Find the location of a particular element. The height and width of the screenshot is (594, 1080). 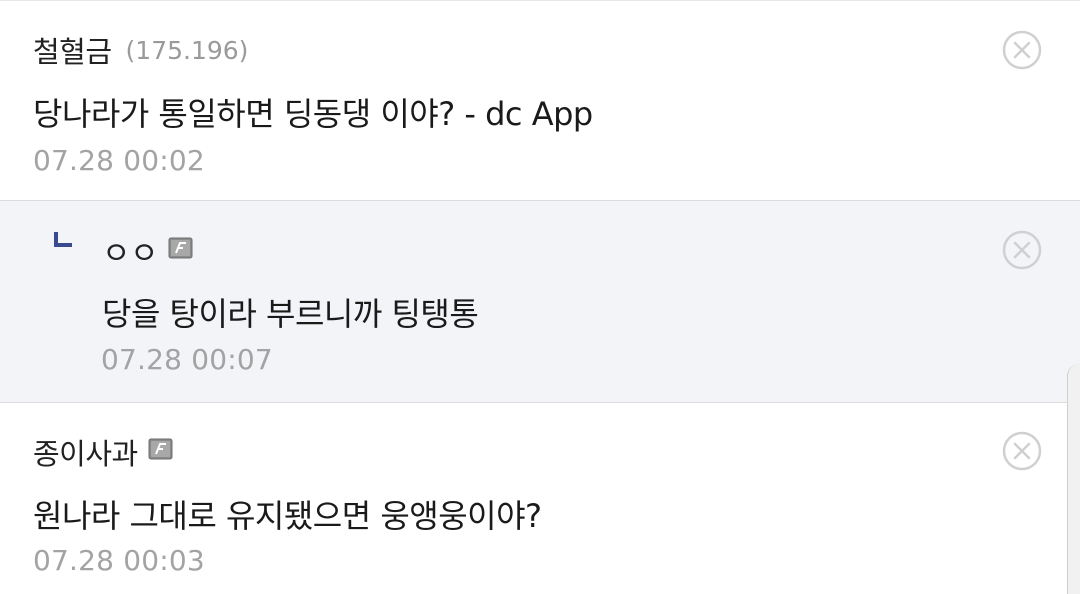

comment-date: 07.28 00:07 is located at coordinates (187, 359).